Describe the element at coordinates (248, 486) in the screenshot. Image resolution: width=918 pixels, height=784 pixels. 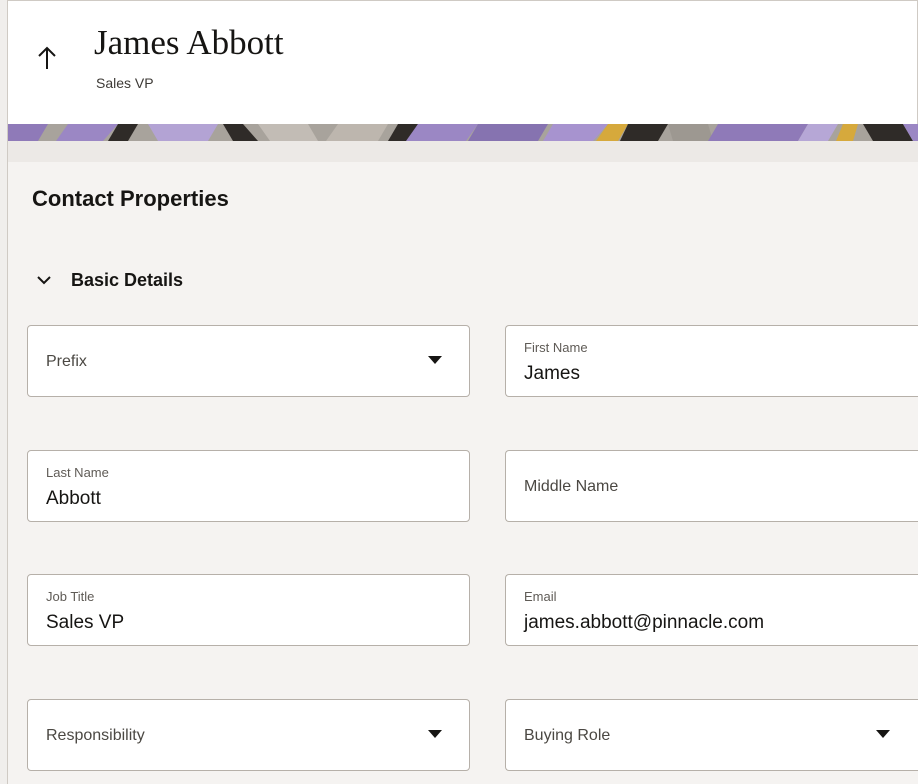
I see `last-name-field: Last Name Abbott` at that location.